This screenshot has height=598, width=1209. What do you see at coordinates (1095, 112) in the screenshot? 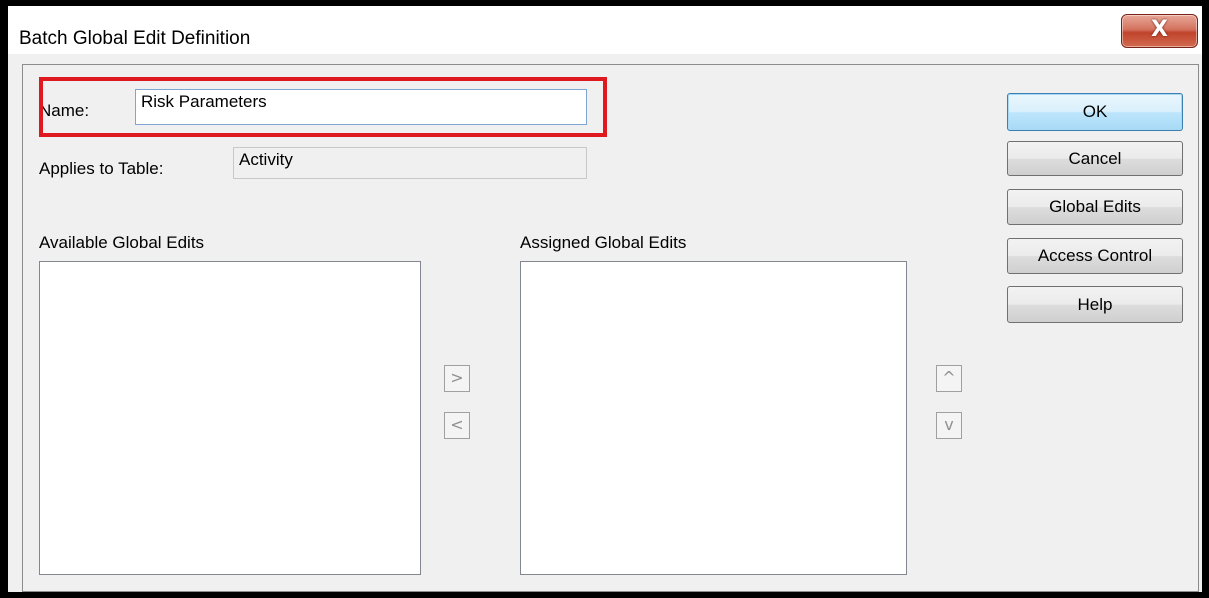
I see `ok-button: OK` at bounding box center [1095, 112].